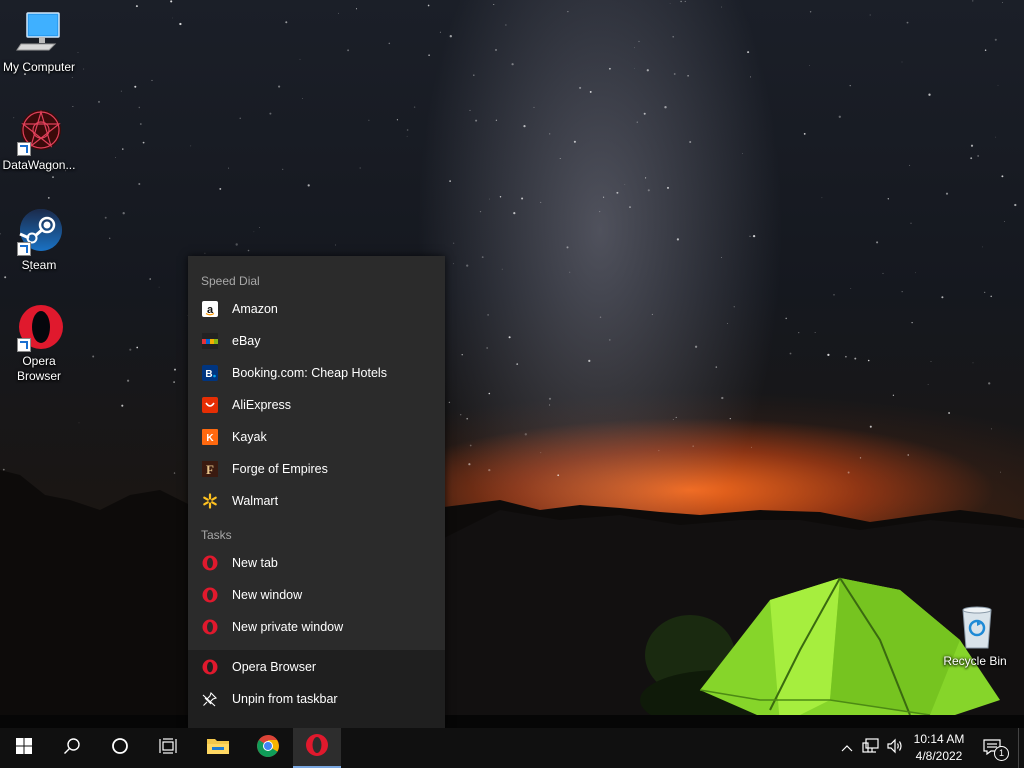 This screenshot has height=768, width=1024. Describe the element at coordinates (39, 132) in the screenshot. I see `datawagon-icon` at that location.